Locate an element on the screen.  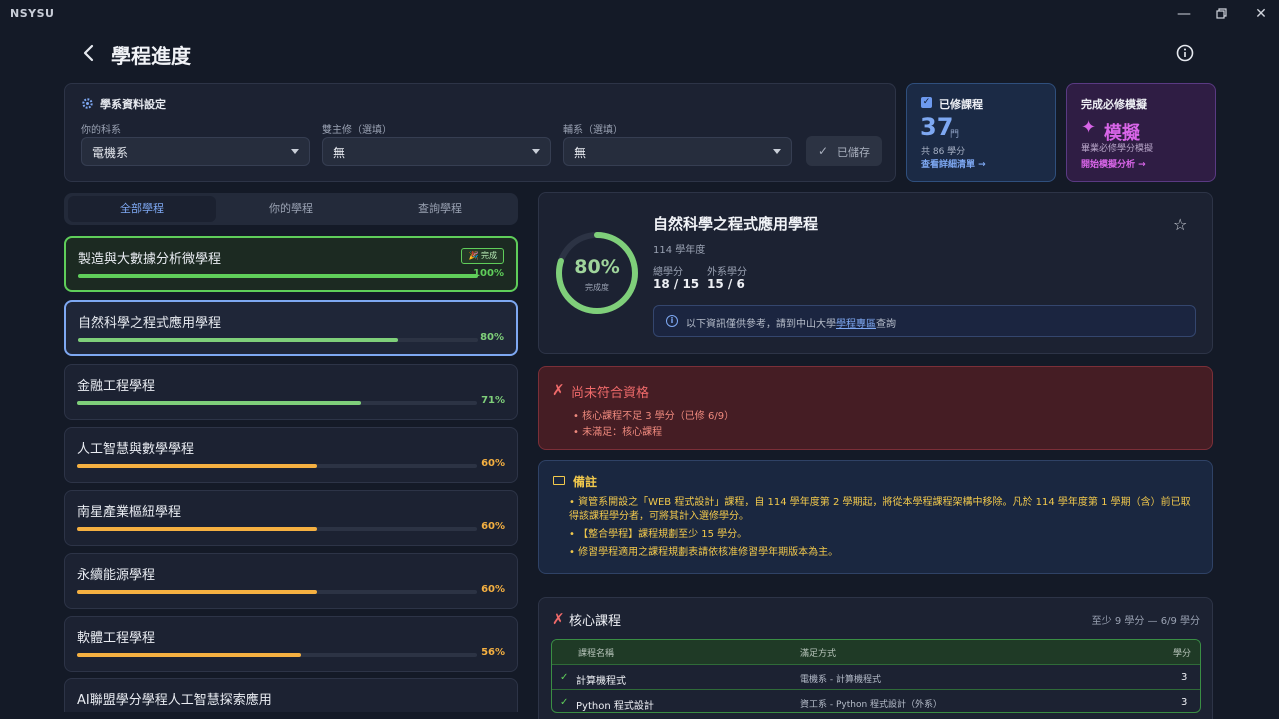
program-name: AI聯盟學分學程人工智慧探索應用 is located at coordinates (174, 700).